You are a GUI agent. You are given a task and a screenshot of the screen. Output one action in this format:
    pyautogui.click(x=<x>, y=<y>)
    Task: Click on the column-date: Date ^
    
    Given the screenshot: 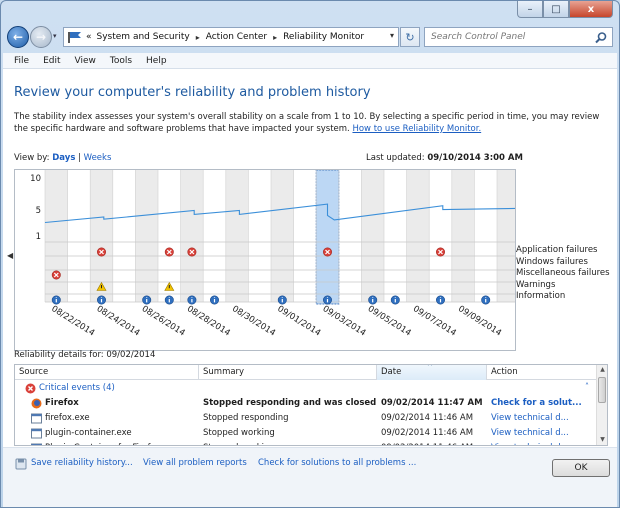 What is the action you would take?
    pyautogui.click(x=432, y=372)
    